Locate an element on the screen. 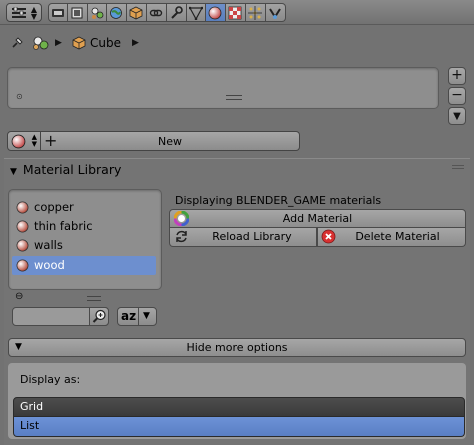 The width and height of the screenshot is (474, 445). library-material-list: copper thin fabric walls wood is located at coordinates (85, 239).